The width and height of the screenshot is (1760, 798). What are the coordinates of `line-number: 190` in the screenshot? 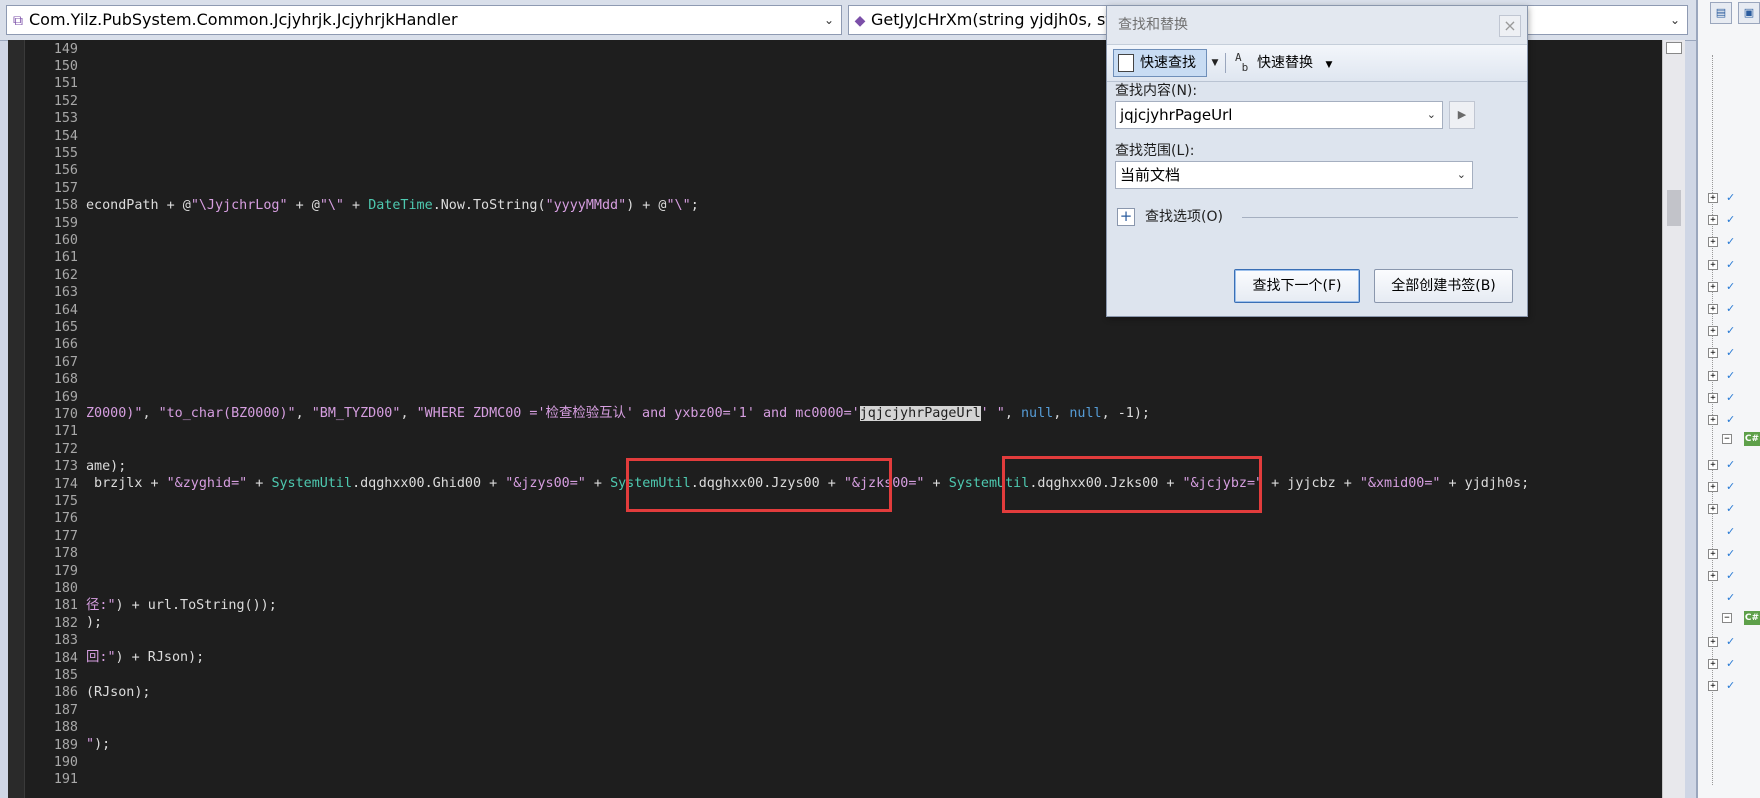 It's located at (65, 762).